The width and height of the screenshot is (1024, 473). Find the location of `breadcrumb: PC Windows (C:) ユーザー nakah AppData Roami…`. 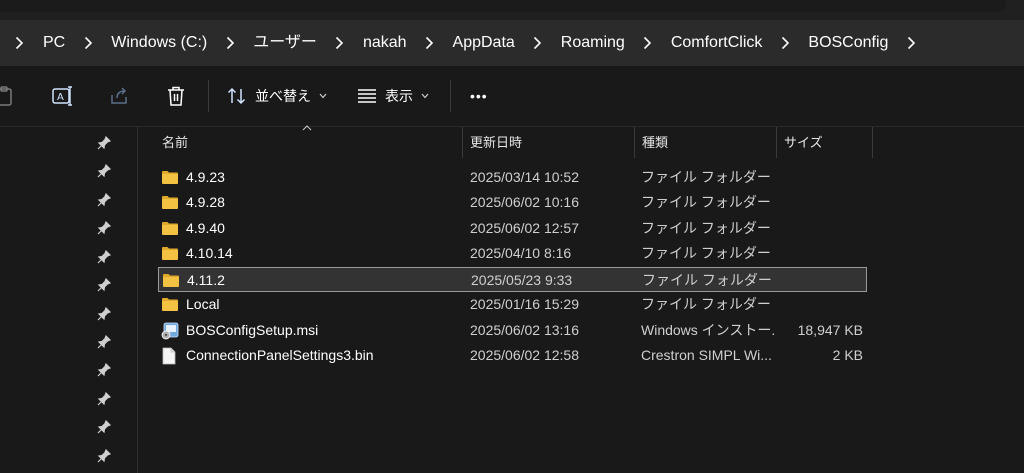

breadcrumb: PC Windows (C:) ユーザー nakah AppData Roami… is located at coordinates (464, 43).